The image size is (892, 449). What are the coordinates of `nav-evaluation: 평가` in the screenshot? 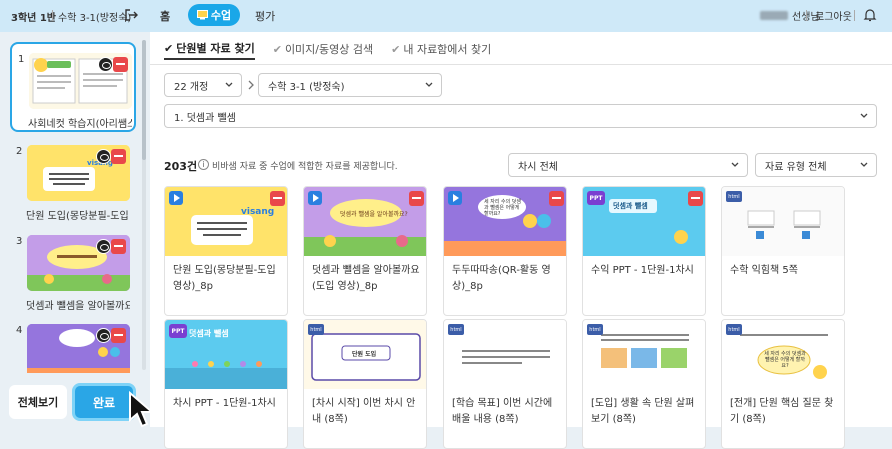 It's located at (265, 16).